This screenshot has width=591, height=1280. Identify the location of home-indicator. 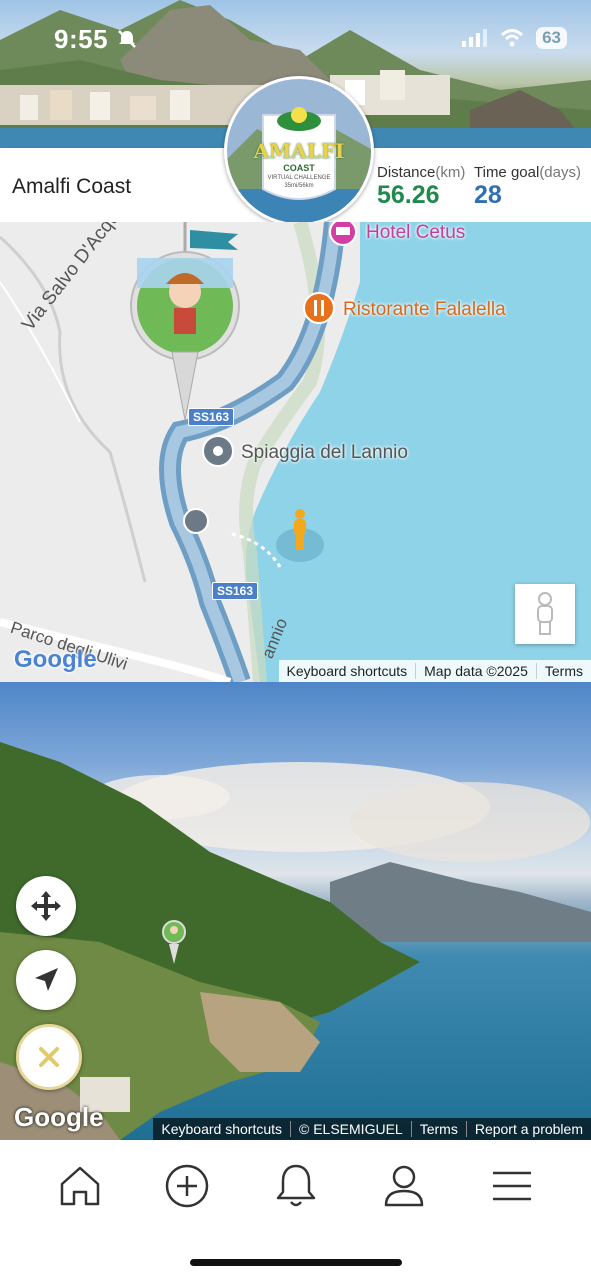
(296, 1262).